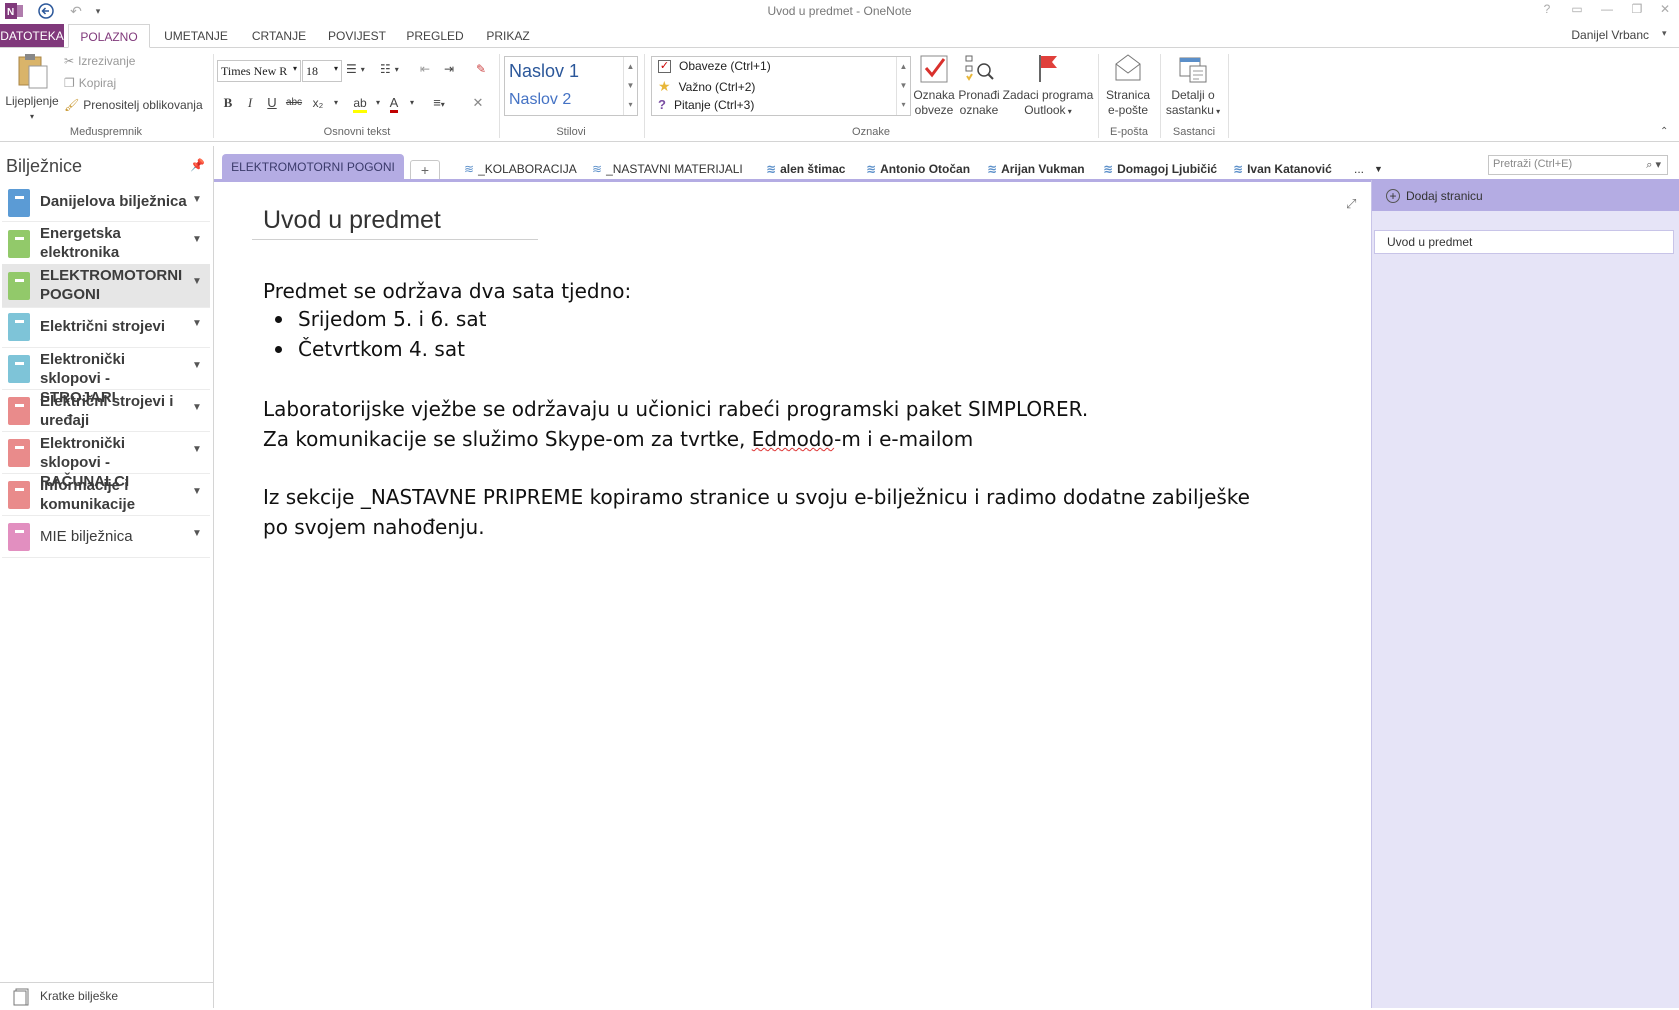 This screenshot has width=1679, height=1010. Describe the element at coordinates (294, 103) in the screenshot. I see `strikethrough-button: abc` at that location.